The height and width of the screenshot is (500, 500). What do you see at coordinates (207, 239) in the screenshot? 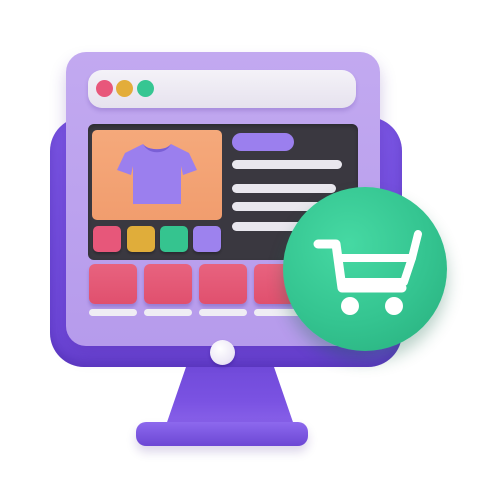
I see `color-swatch-purple` at bounding box center [207, 239].